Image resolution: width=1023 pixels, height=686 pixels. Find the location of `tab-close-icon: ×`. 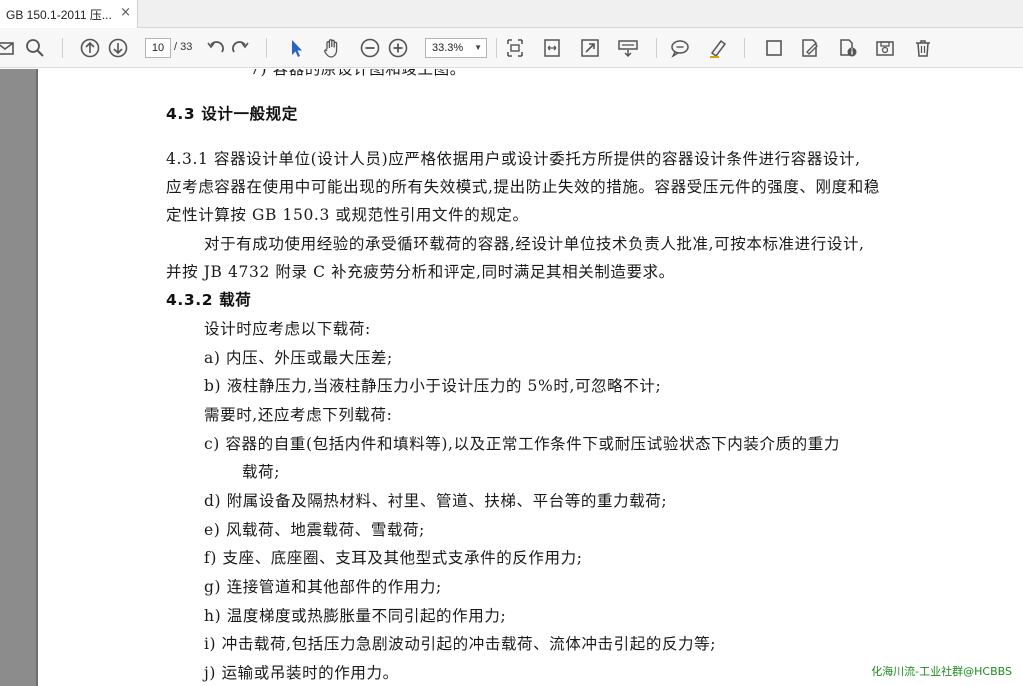

tab-close-icon: × is located at coordinates (125, 13).